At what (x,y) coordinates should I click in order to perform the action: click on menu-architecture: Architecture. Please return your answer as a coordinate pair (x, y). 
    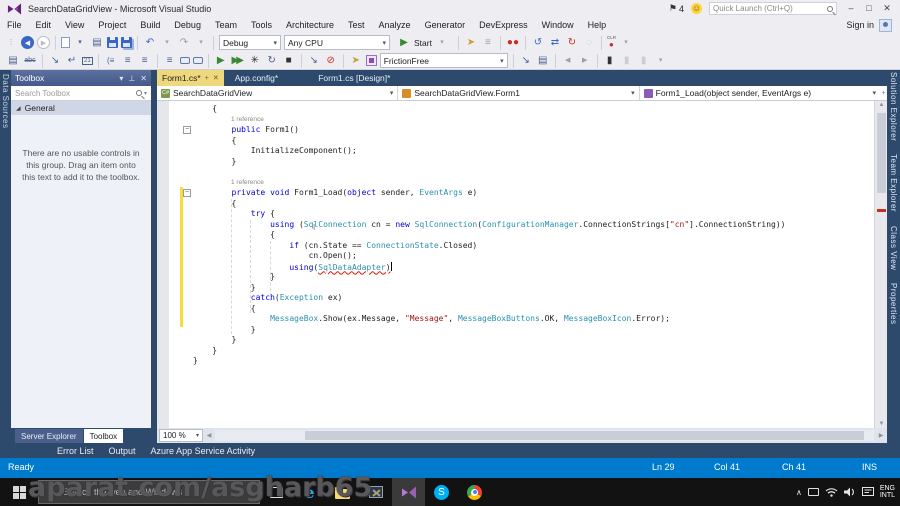
    Looking at the image, I should click on (310, 25).